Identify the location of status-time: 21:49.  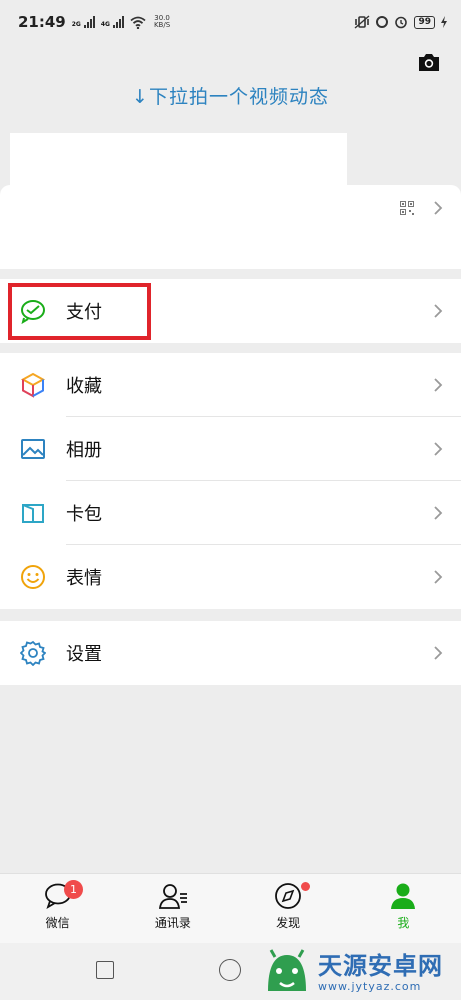
(42, 22).